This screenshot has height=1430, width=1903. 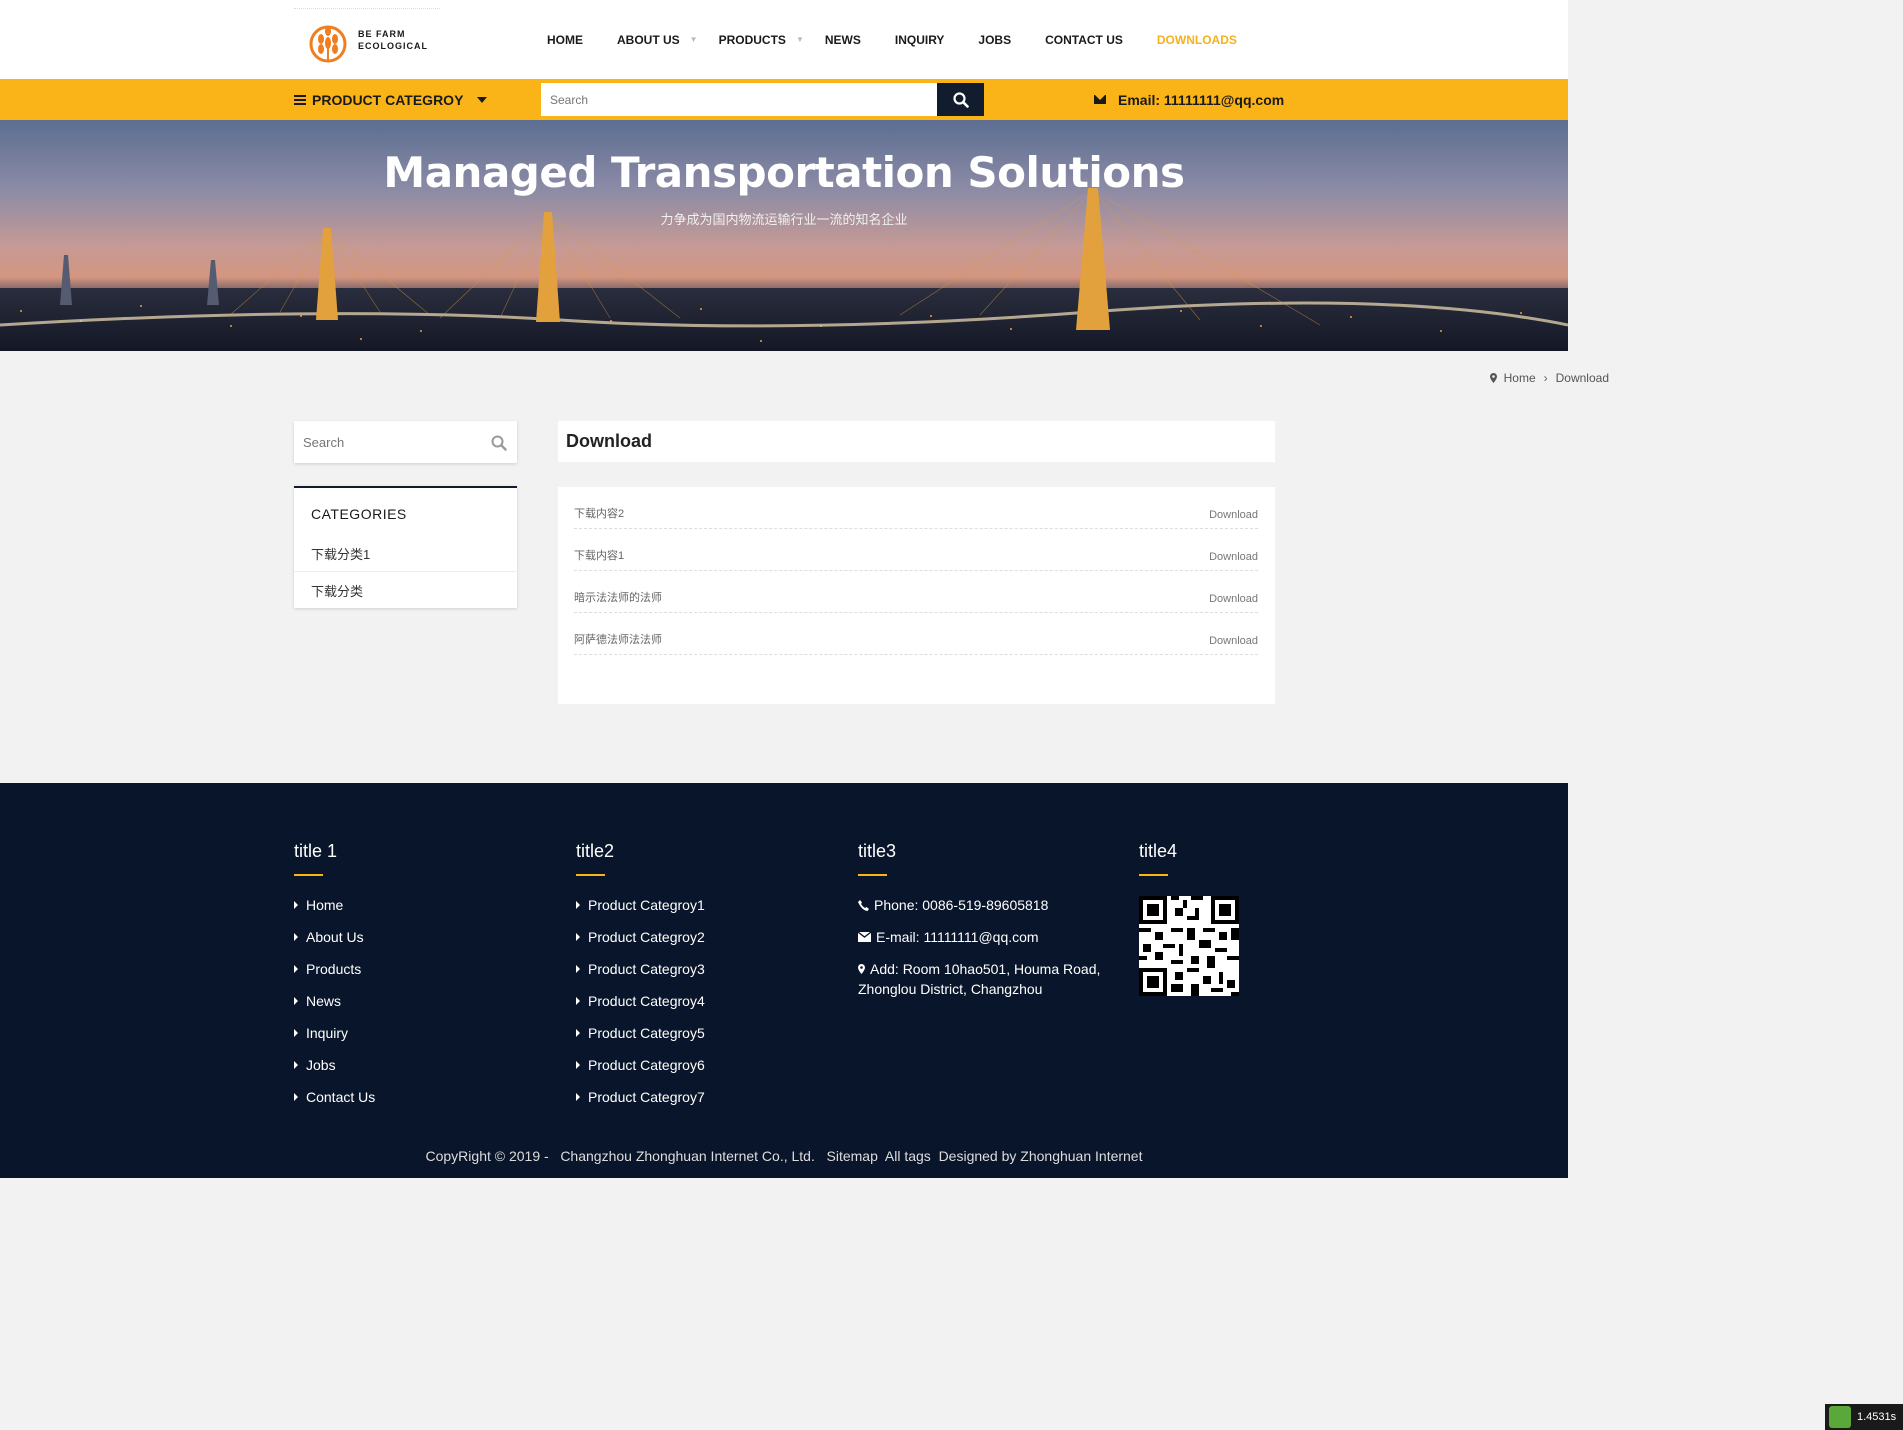 What do you see at coordinates (872, 875) in the screenshot?
I see `footer-col3-underline` at bounding box center [872, 875].